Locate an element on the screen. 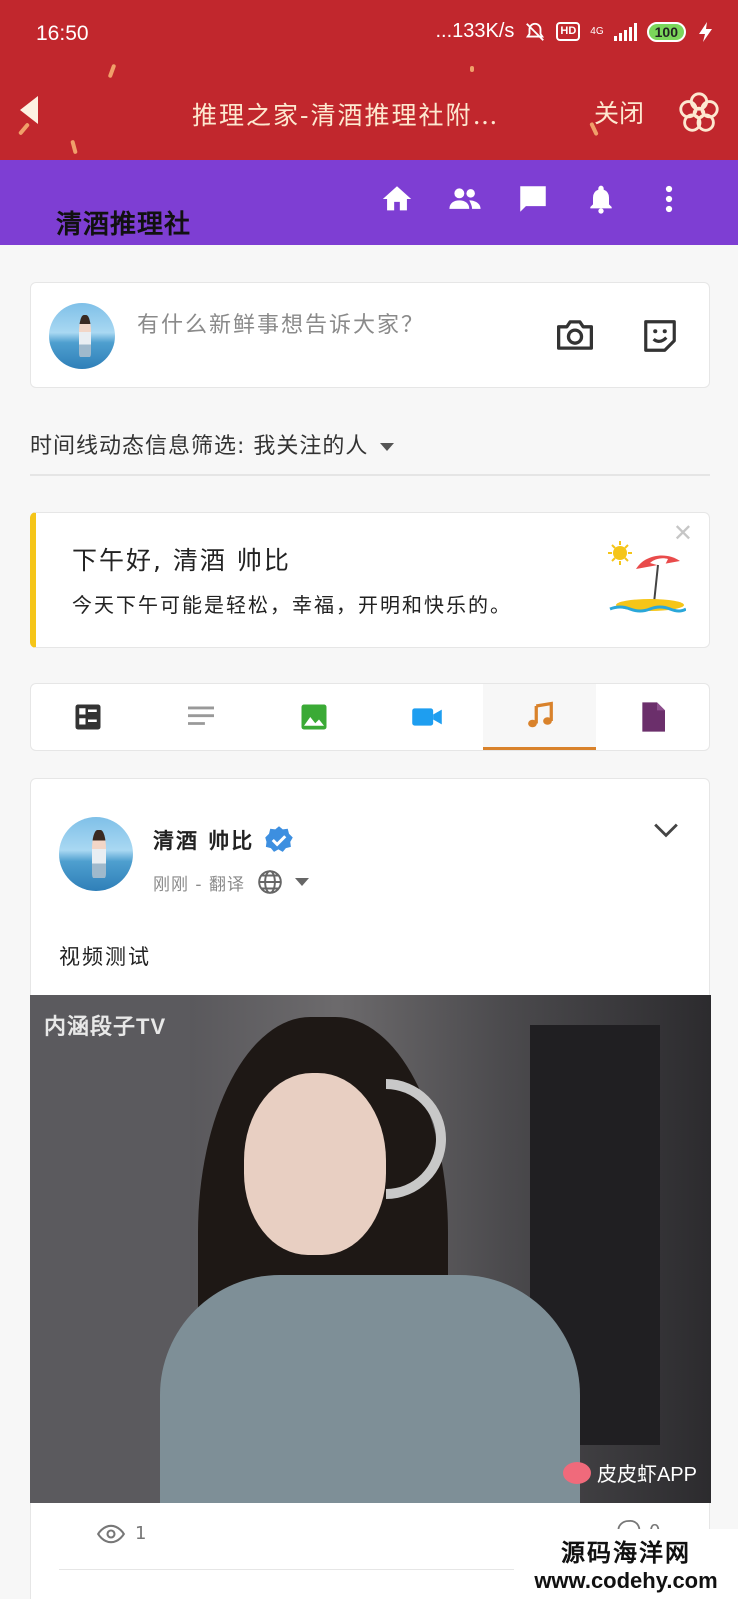  nav-icons is located at coordinates (533, 199).